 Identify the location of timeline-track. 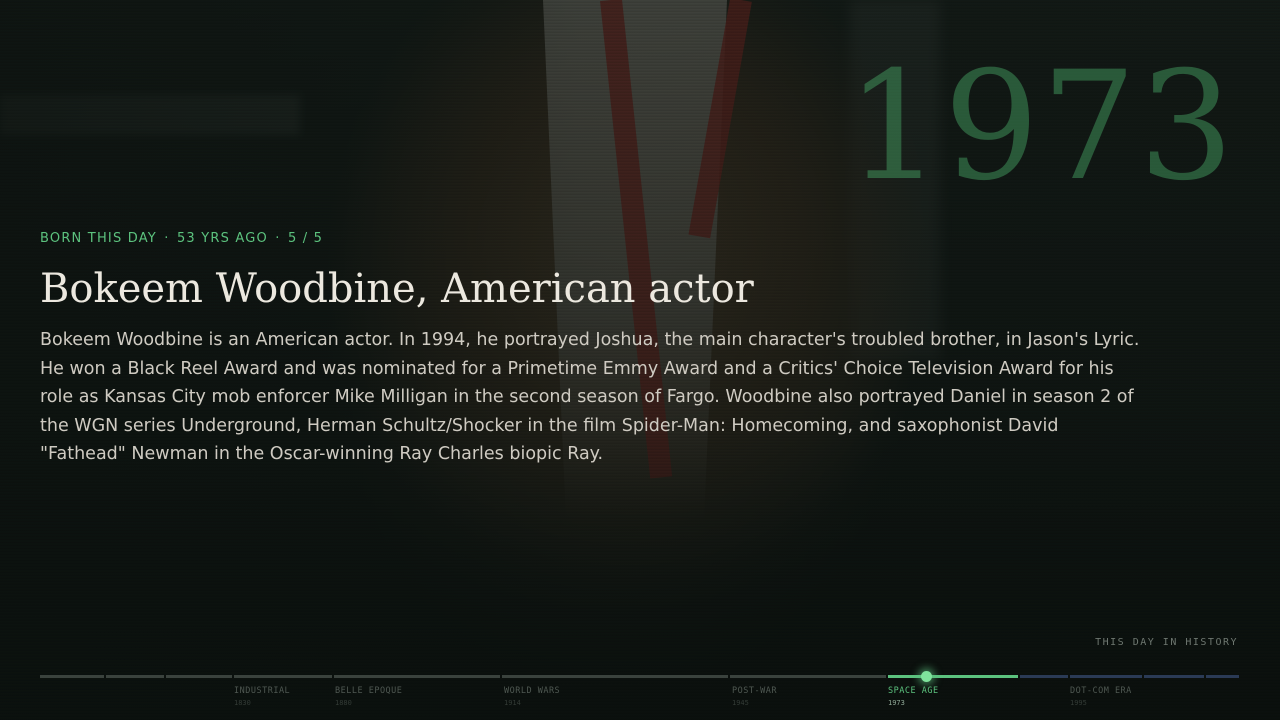
(639, 676).